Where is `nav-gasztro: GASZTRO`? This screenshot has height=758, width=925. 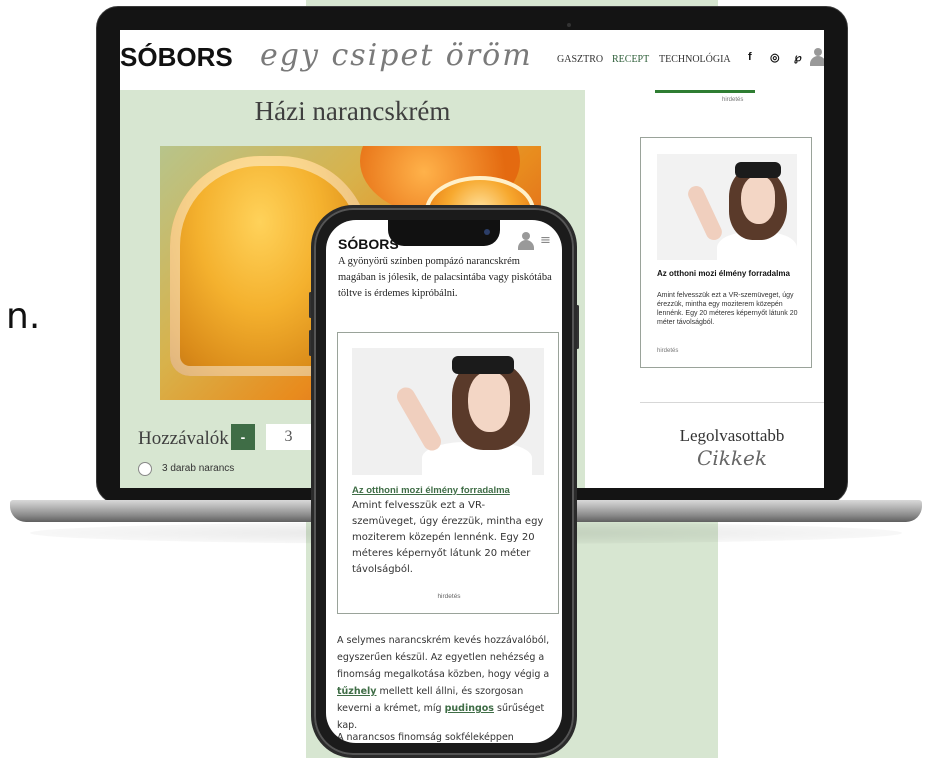 nav-gasztro: GASZTRO is located at coordinates (580, 59).